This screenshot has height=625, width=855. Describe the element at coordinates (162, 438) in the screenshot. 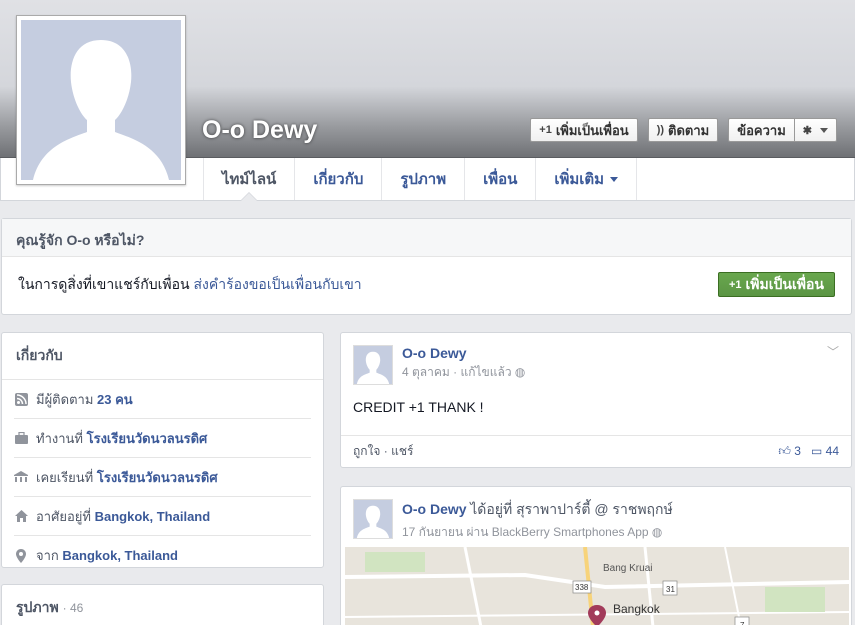

I see `about-work: ทำงานที่ โรงเรียนวัดนวลนรดิศ` at that location.